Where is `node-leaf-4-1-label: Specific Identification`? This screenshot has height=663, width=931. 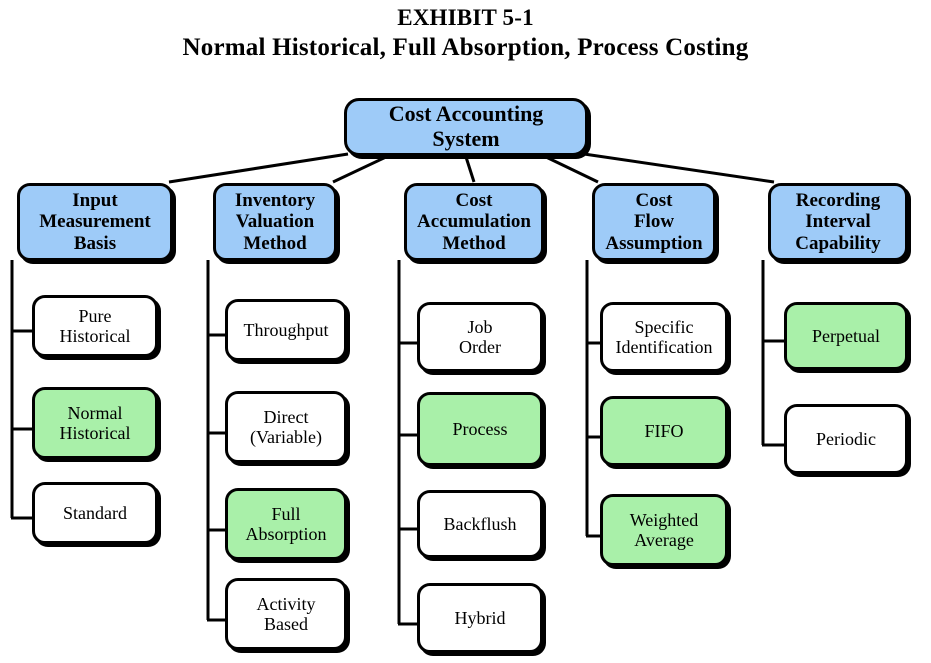
node-leaf-4-1-label: Specific Identification is located at coordinates (664, 336).